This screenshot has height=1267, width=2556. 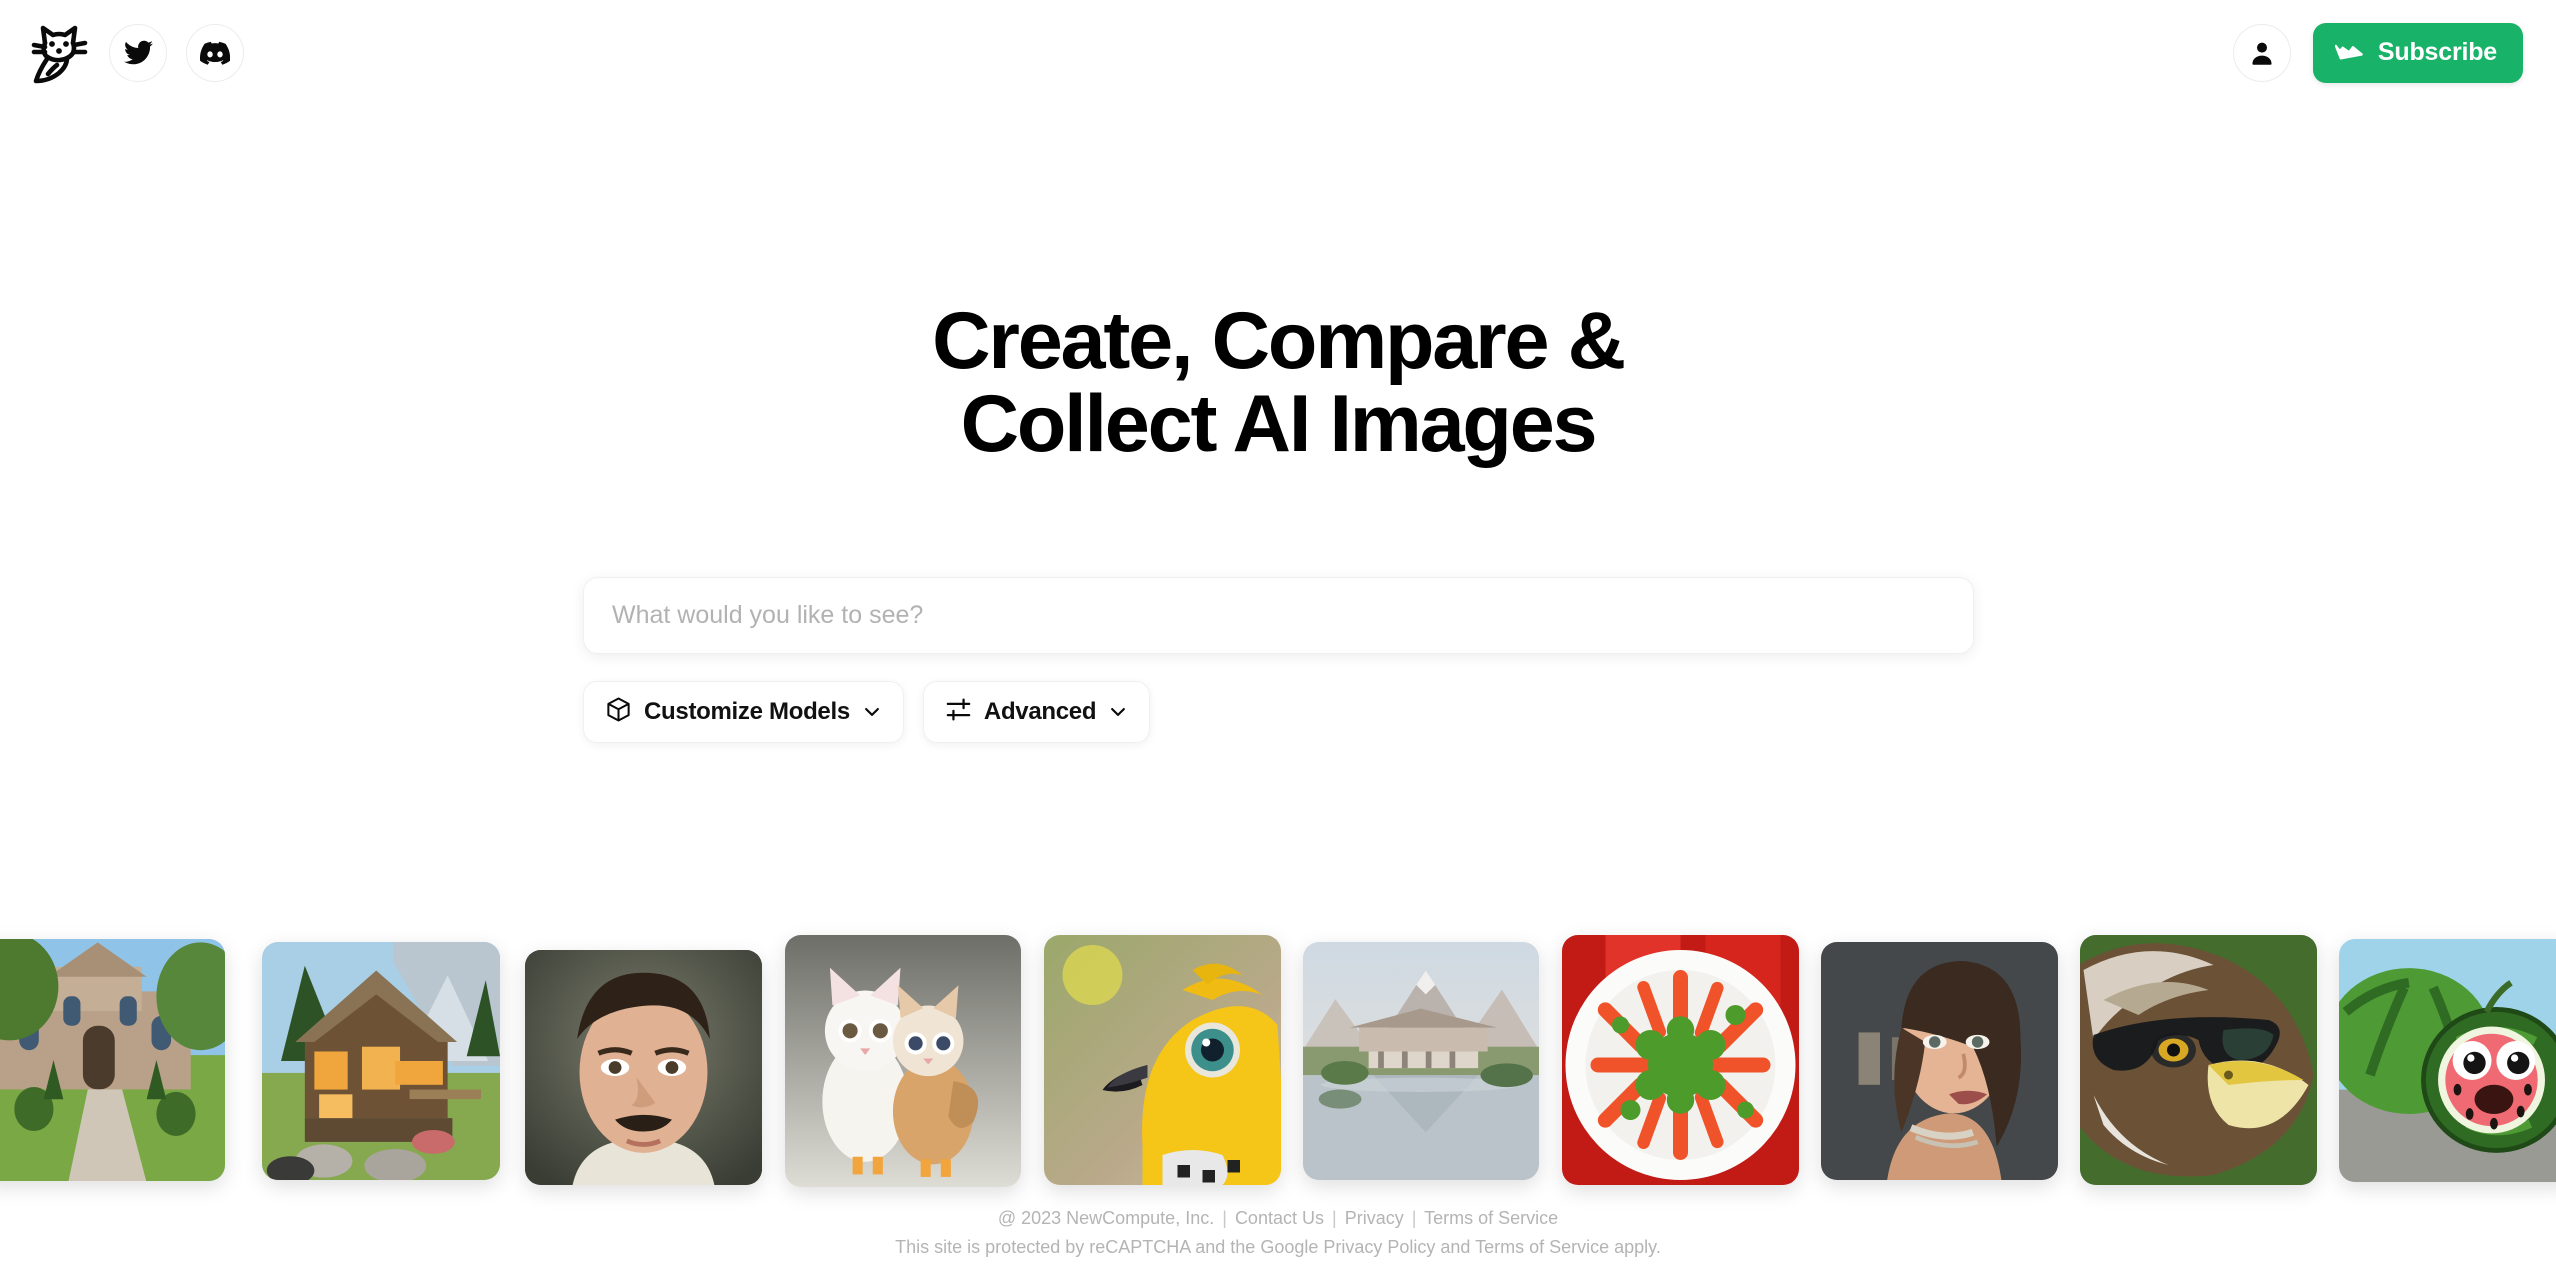 I want to click on discord-icon, so click(x=215, y=52).